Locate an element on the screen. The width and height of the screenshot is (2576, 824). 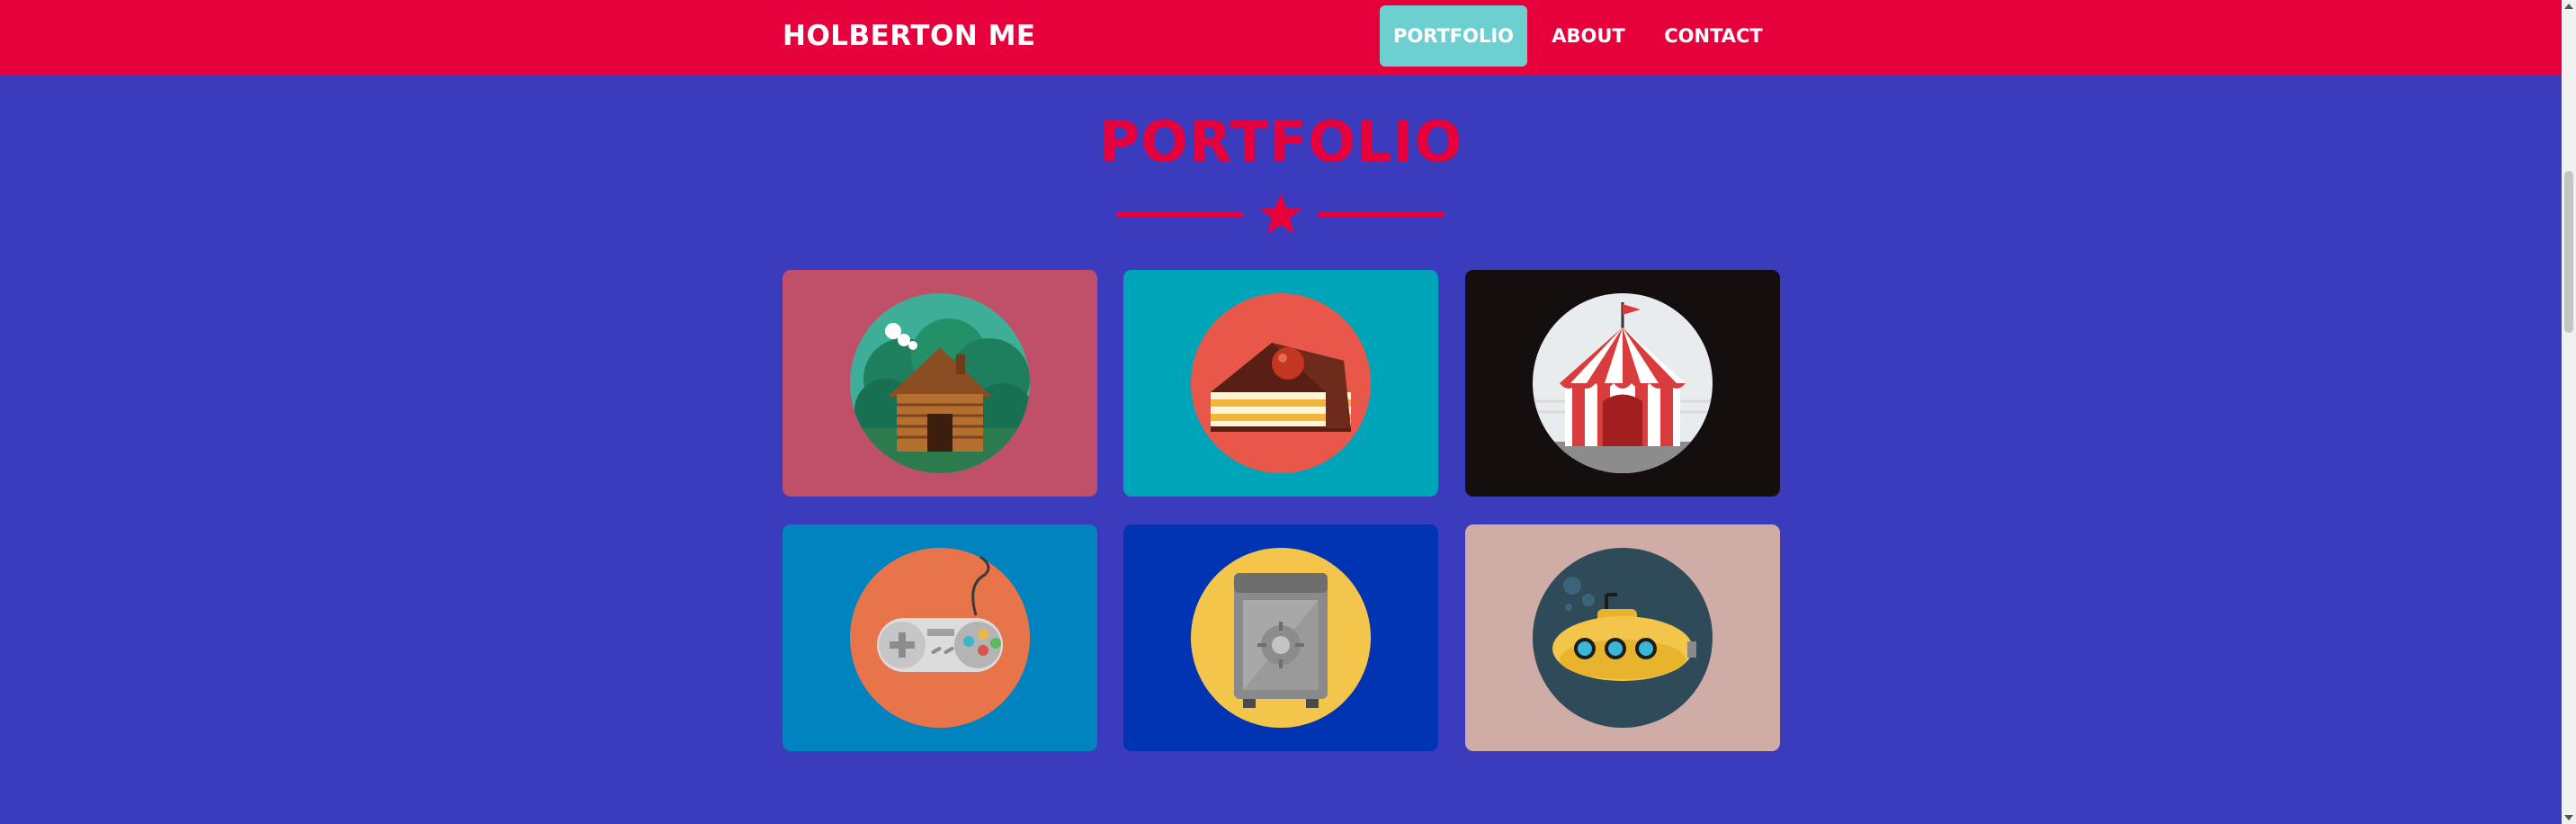
scrollbar-thumb is located at coordinates (2568, 252).